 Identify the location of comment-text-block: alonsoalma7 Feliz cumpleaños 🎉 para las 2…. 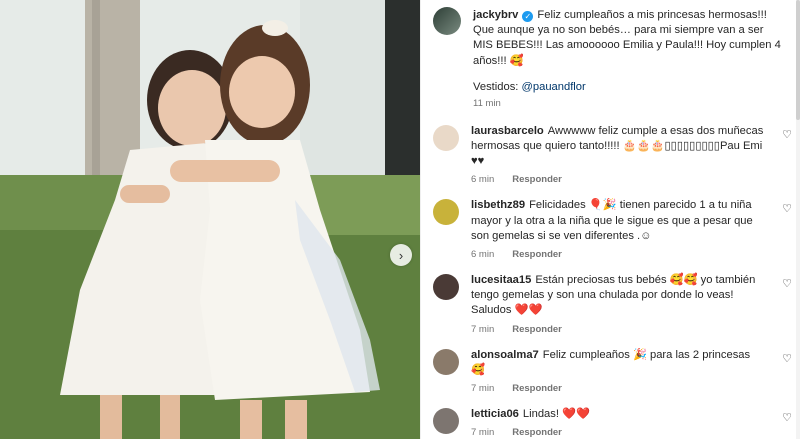
(617, 363).